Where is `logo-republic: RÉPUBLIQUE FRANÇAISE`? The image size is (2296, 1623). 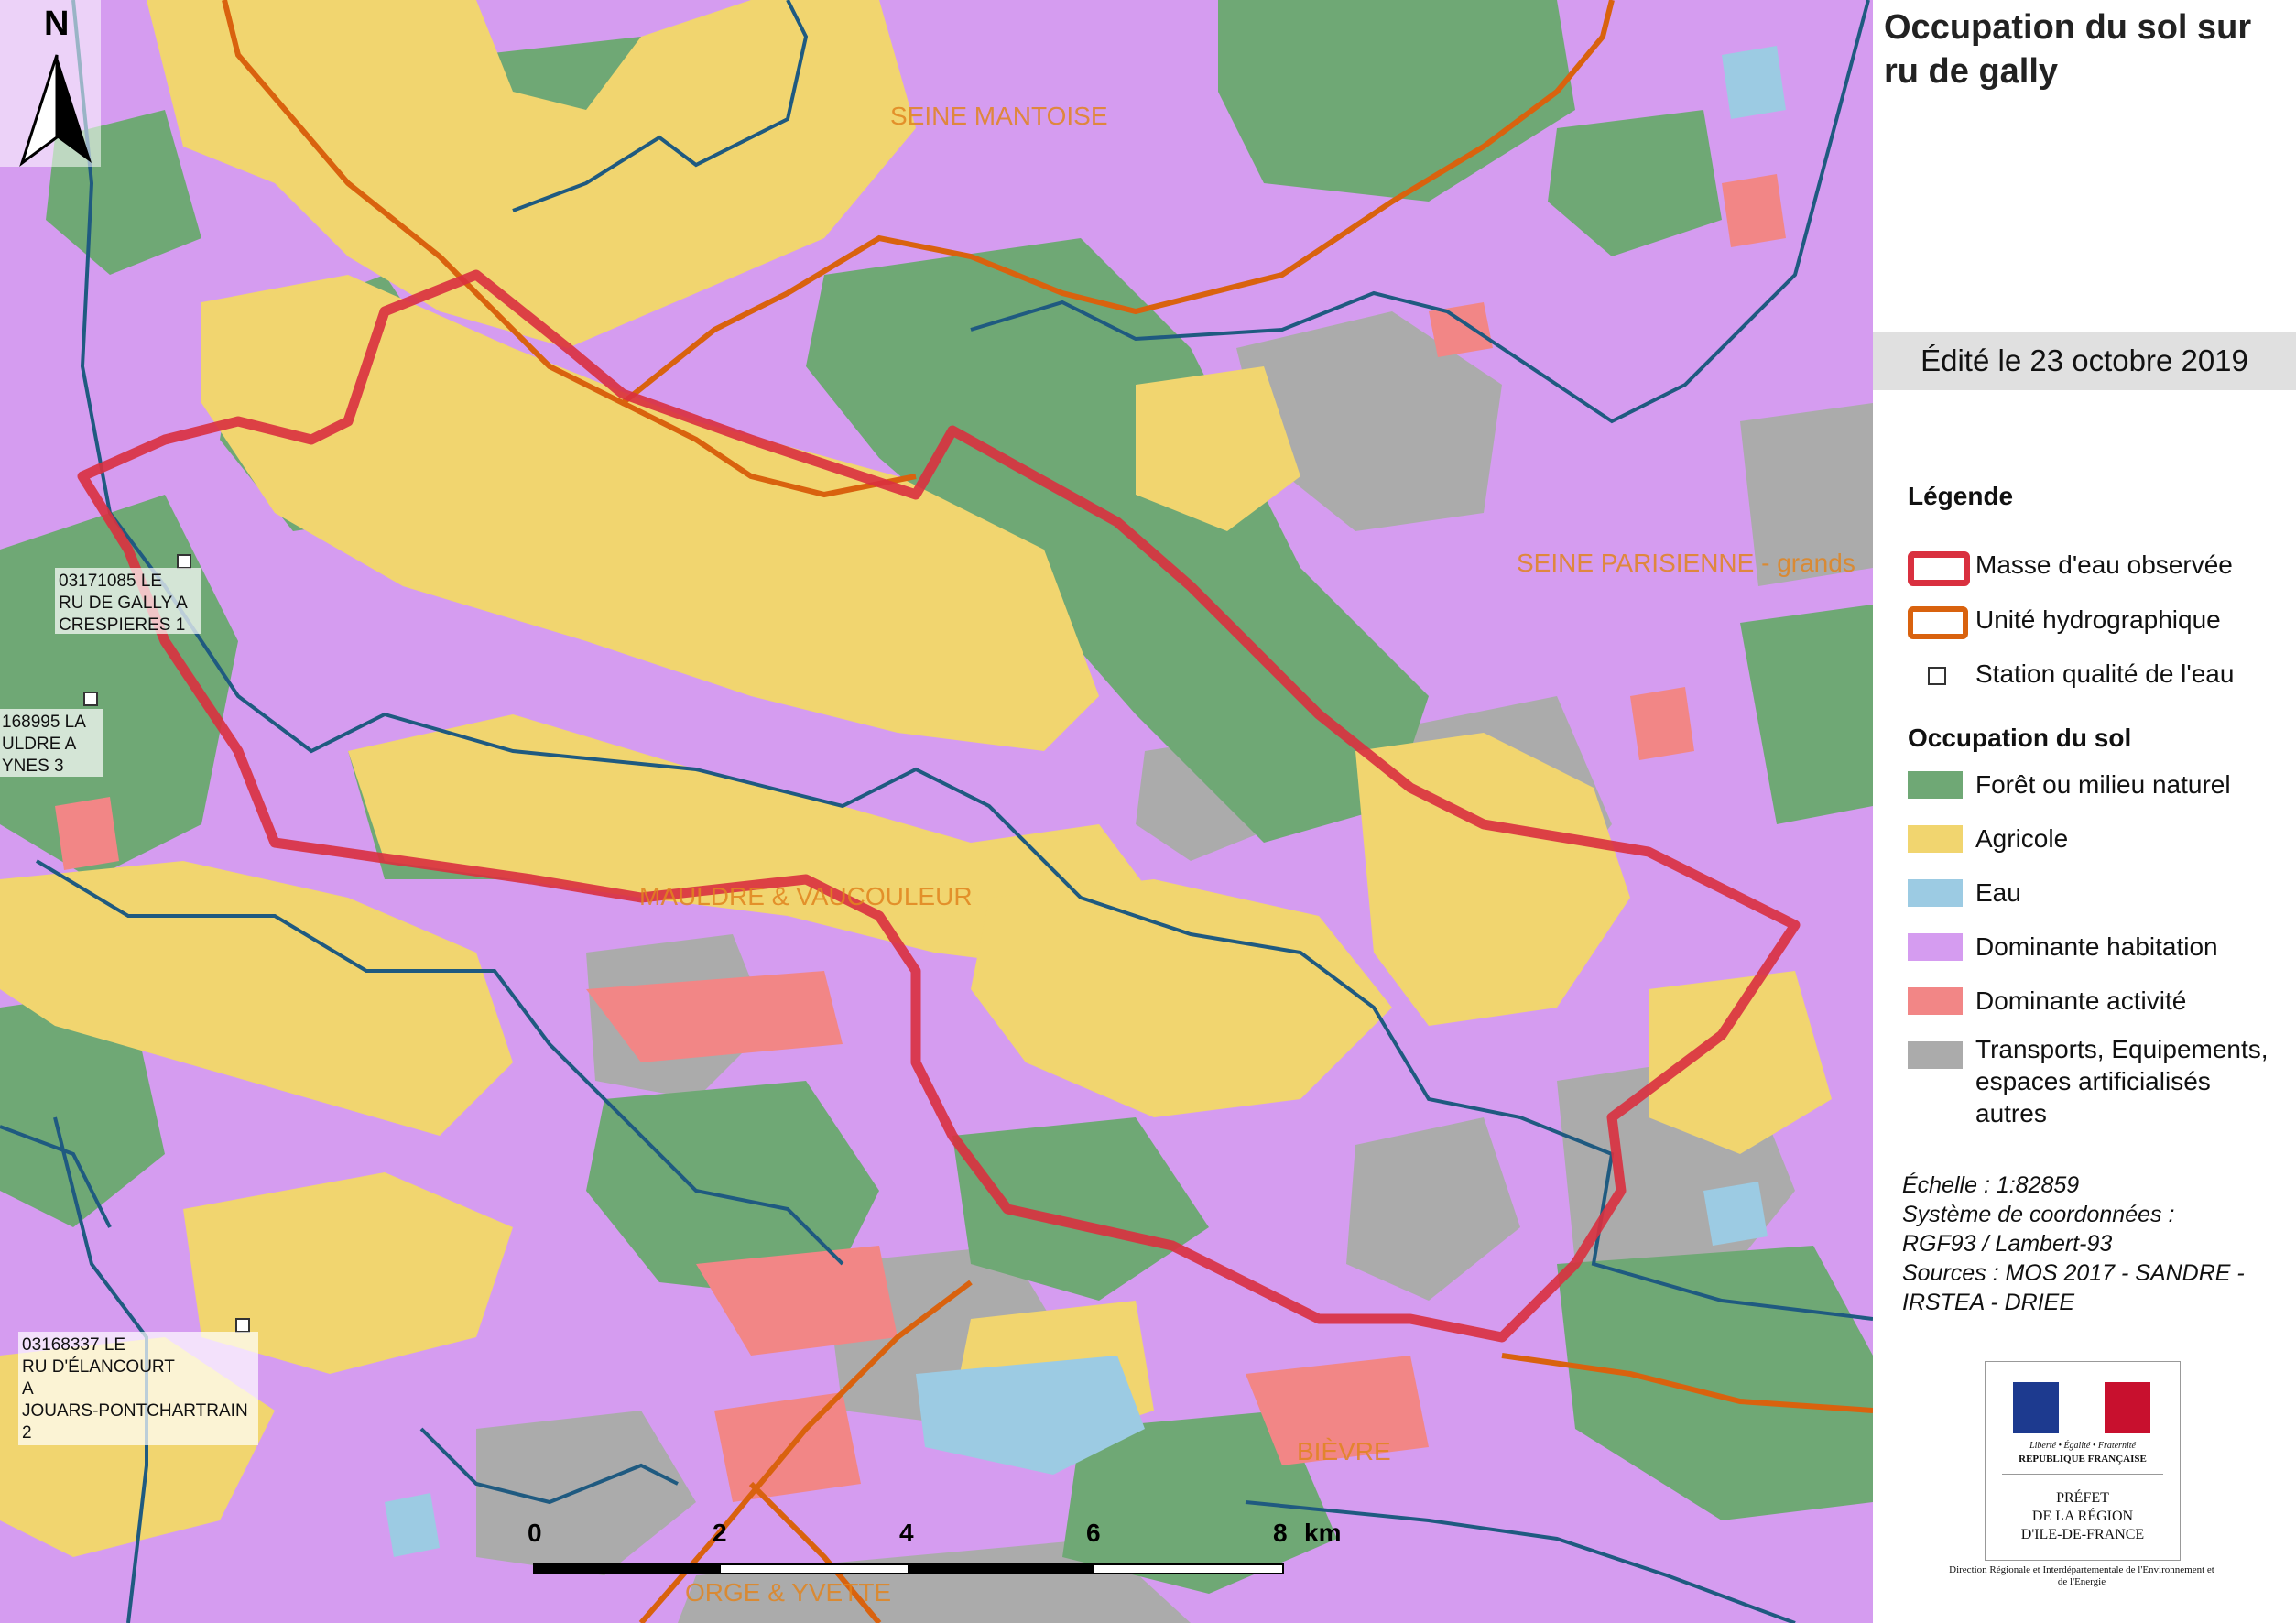 logo-republic: RÉPUBLIQUE FRANÇAISE is located at coordinates (2083, 1459).